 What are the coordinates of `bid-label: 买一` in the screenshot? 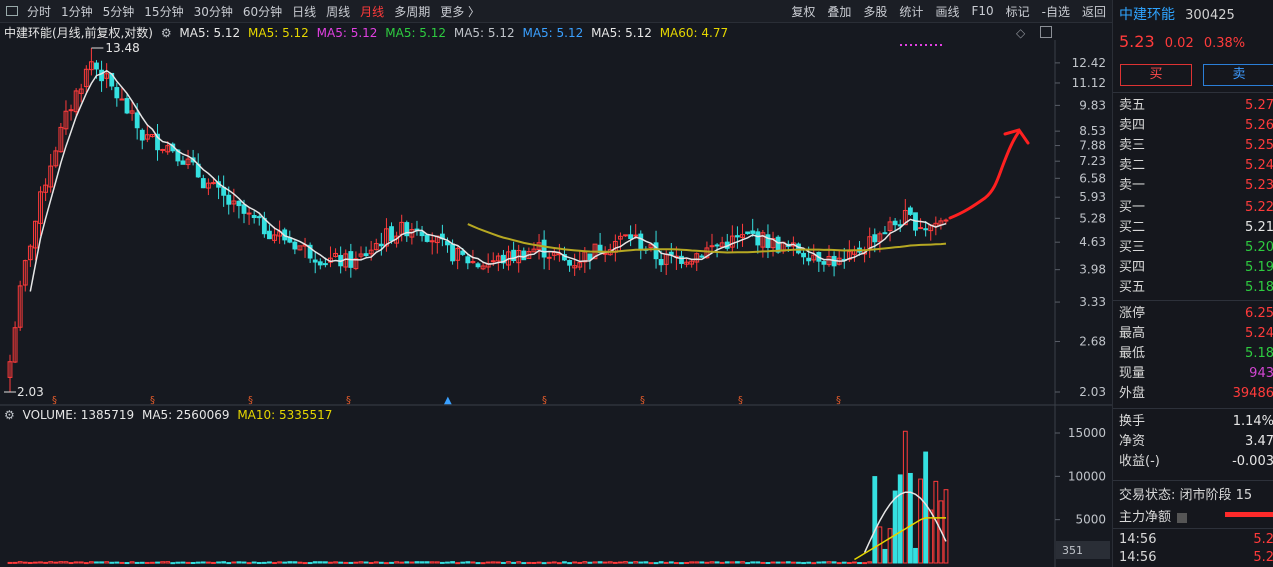 It's located at (1132, 207).